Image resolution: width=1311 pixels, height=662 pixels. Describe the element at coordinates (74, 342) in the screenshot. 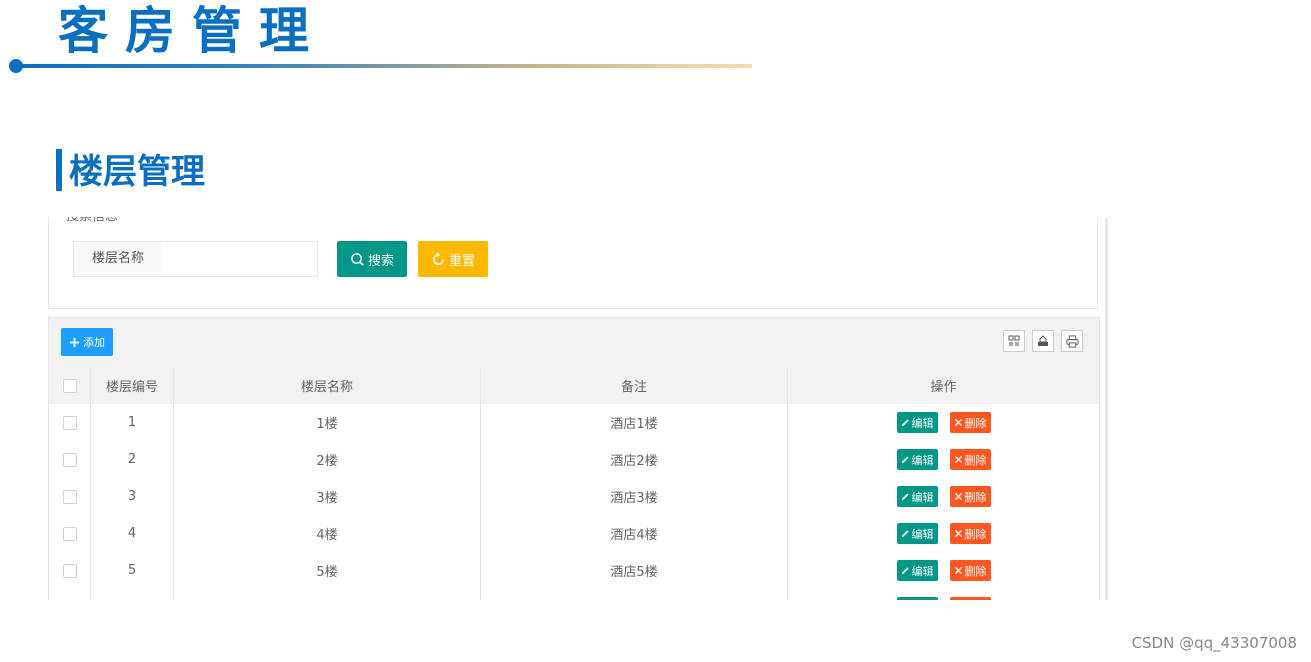

I see `plus-icon` at that location.